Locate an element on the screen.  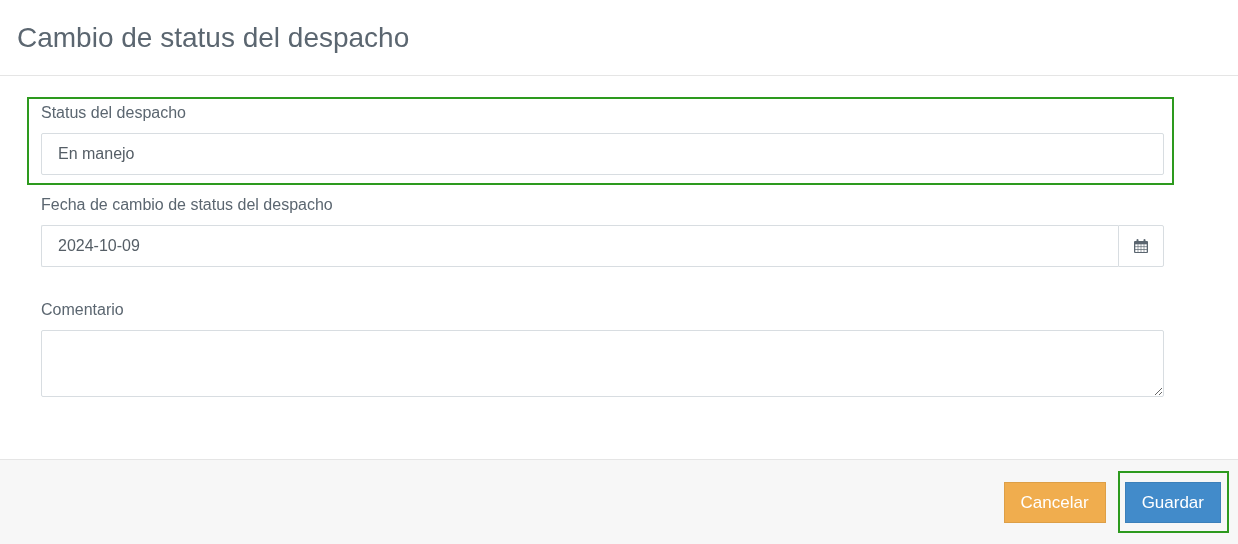
field-label: Fecha de cambio de status del despacho is located at coordinates (187, 205).